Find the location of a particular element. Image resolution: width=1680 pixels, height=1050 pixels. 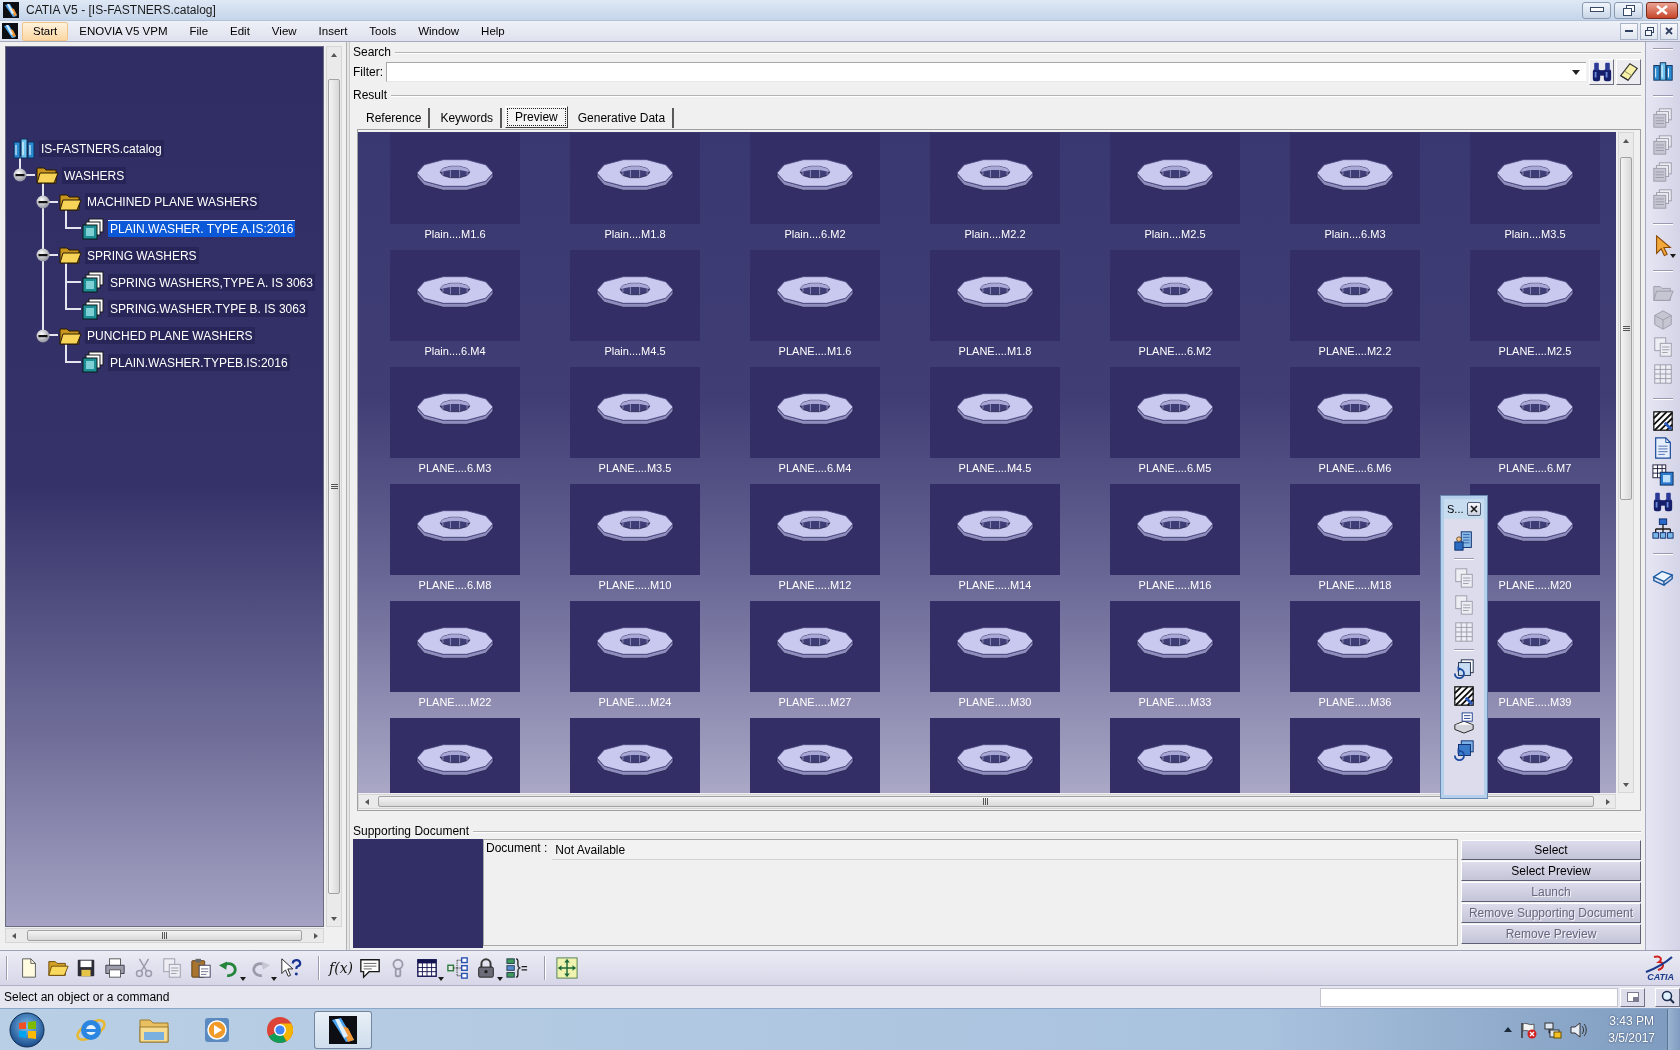

command-input is located at coordinates (1469, 997).